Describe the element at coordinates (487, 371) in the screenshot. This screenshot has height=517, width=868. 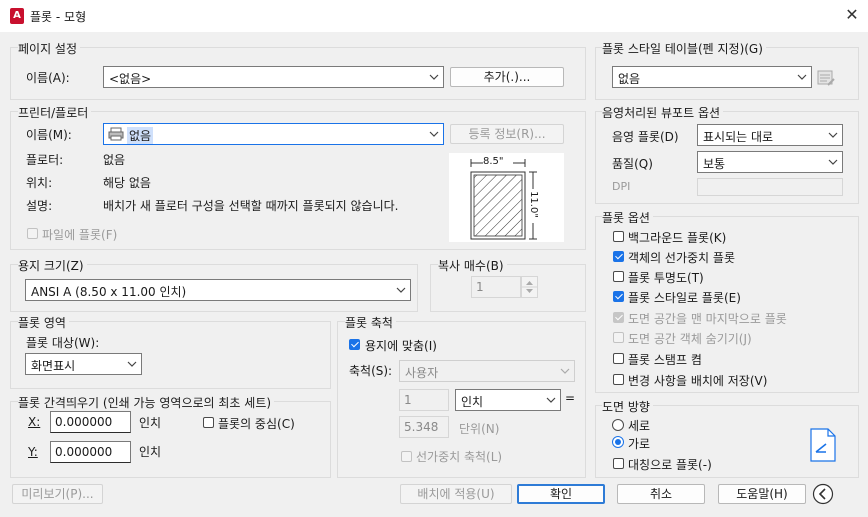
I see `scale-dropdown: 사용자` at that location.